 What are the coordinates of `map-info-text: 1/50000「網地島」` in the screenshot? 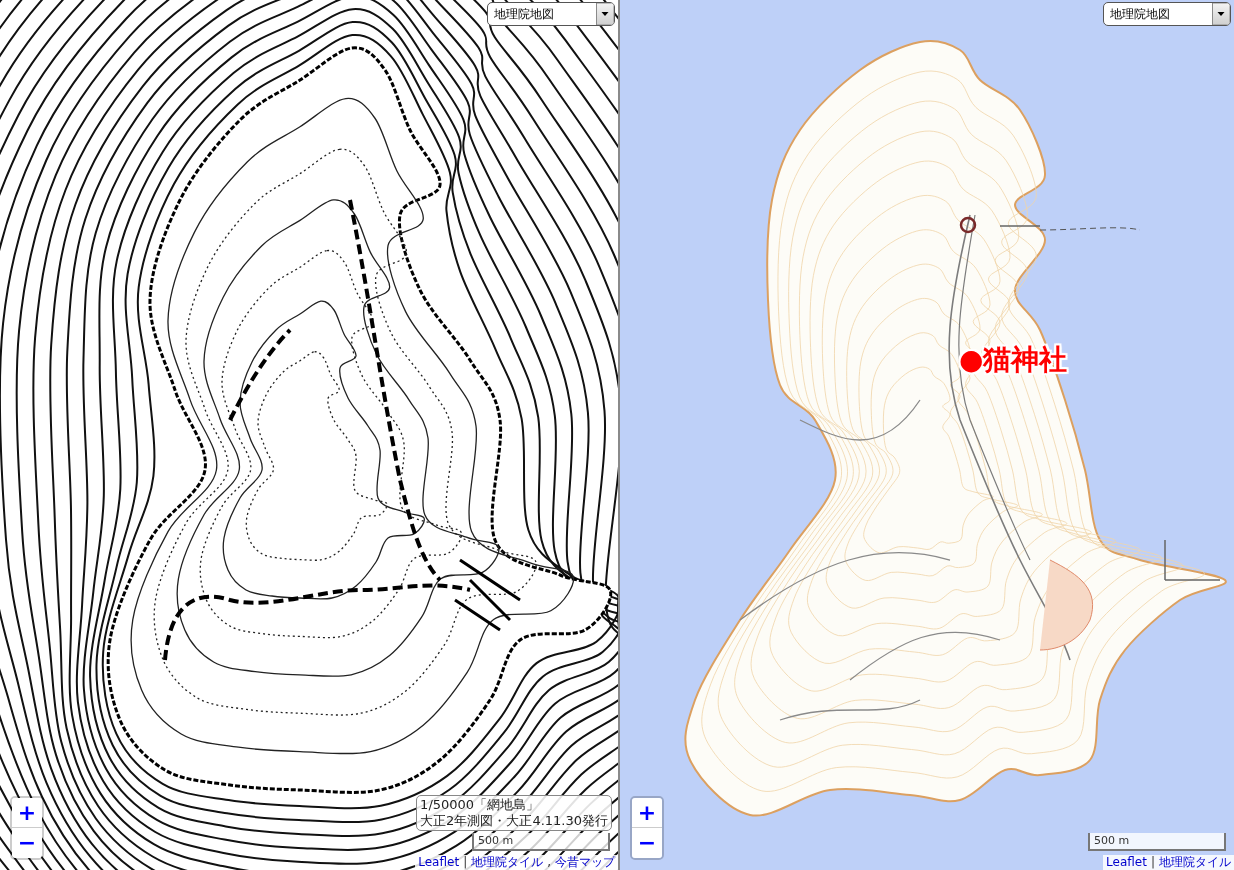 It's located at (480, 805).